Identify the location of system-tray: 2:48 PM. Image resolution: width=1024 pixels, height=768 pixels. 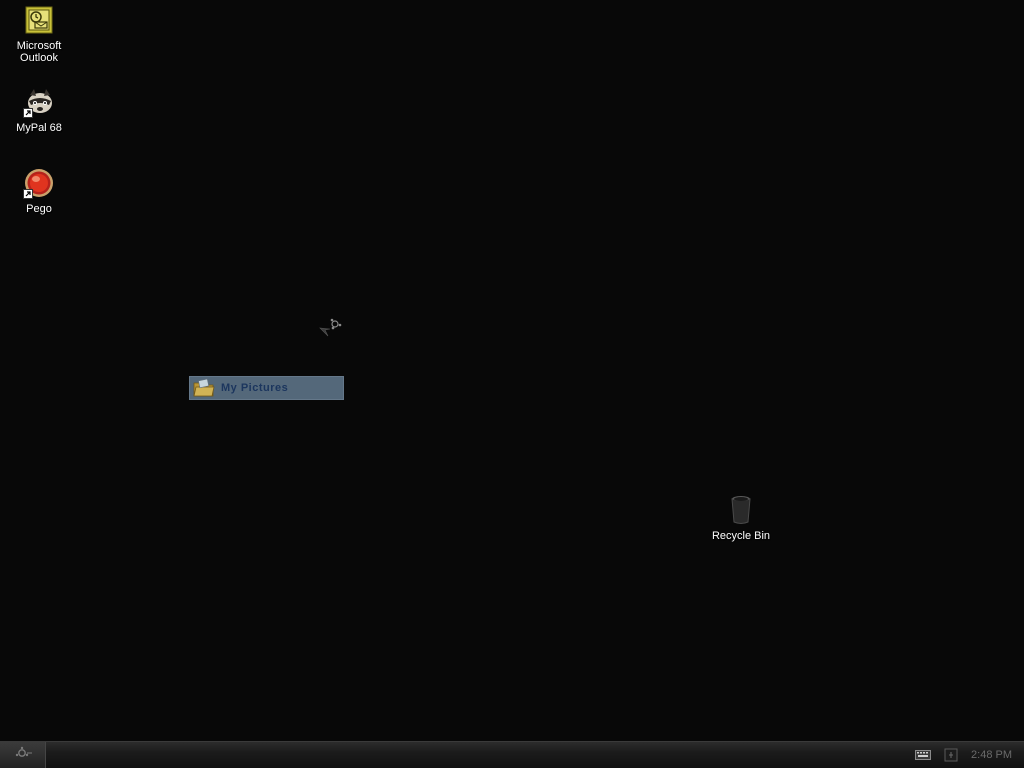
(964, 755).